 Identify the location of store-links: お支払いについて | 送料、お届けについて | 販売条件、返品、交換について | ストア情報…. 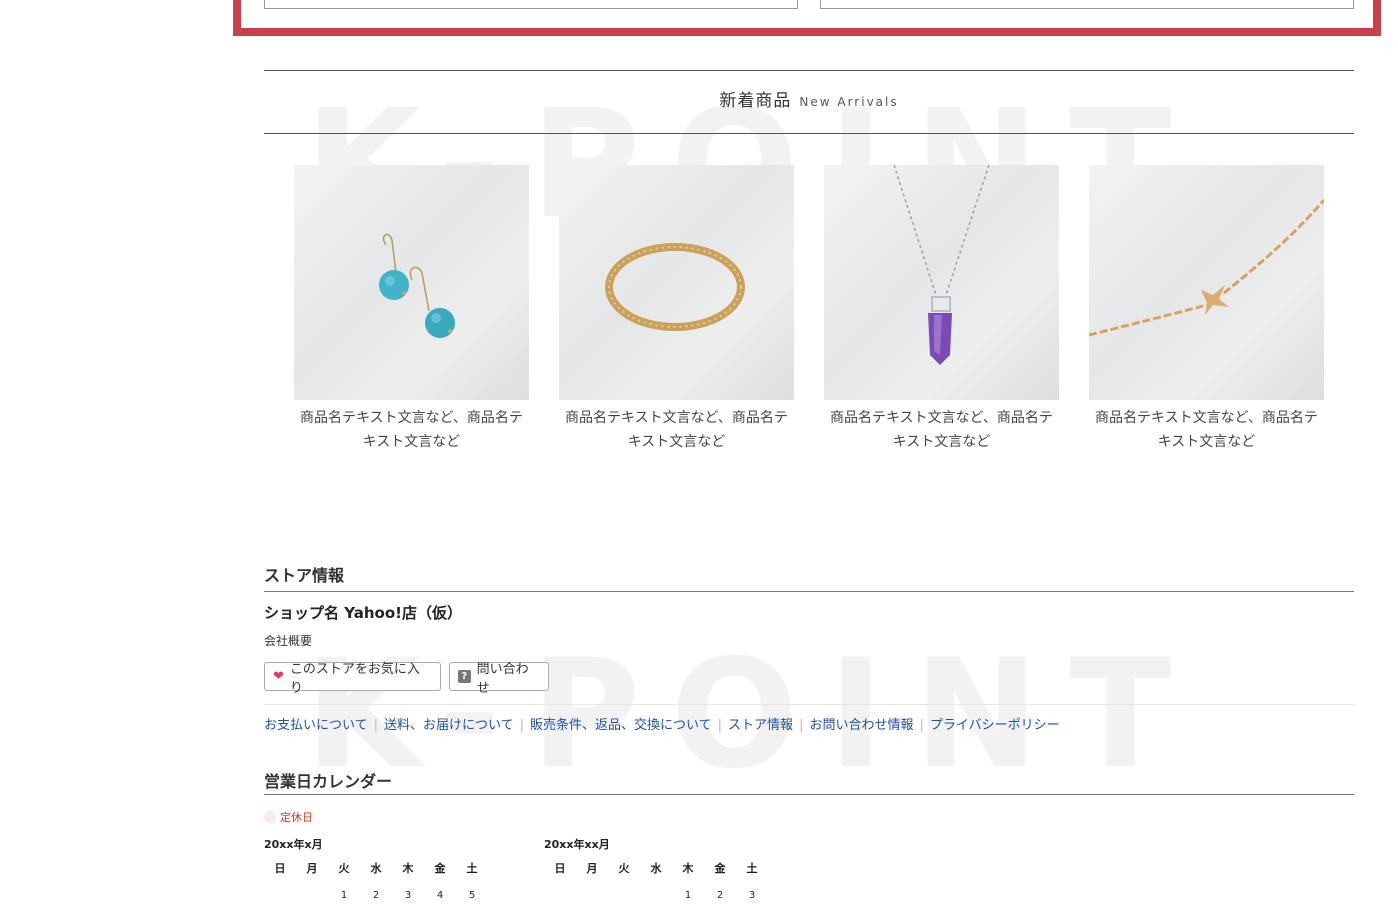
(662, 725).